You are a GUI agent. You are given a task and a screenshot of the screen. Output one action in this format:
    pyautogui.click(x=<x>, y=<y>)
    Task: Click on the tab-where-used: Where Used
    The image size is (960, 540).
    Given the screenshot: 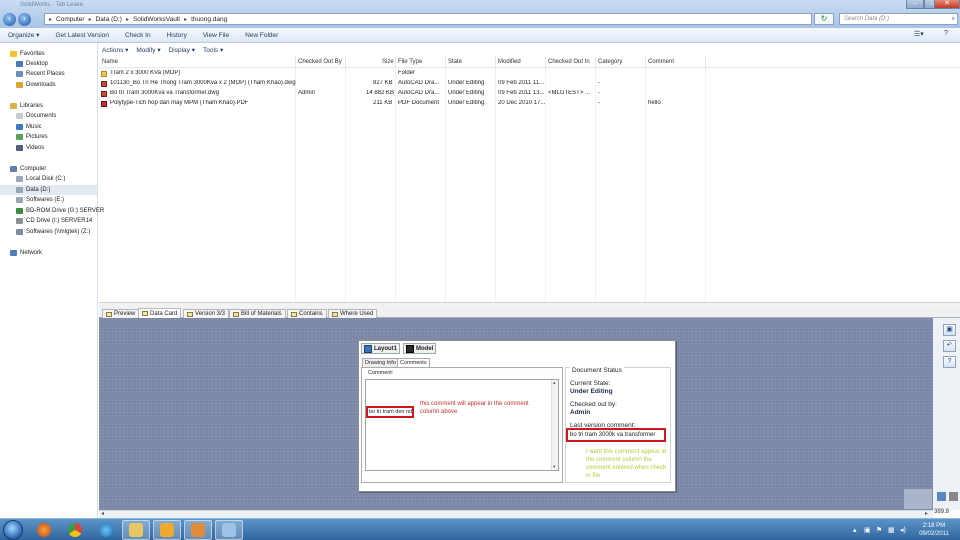 What is the action you would take?
    pyautogui.click(x=353, y=313)
    